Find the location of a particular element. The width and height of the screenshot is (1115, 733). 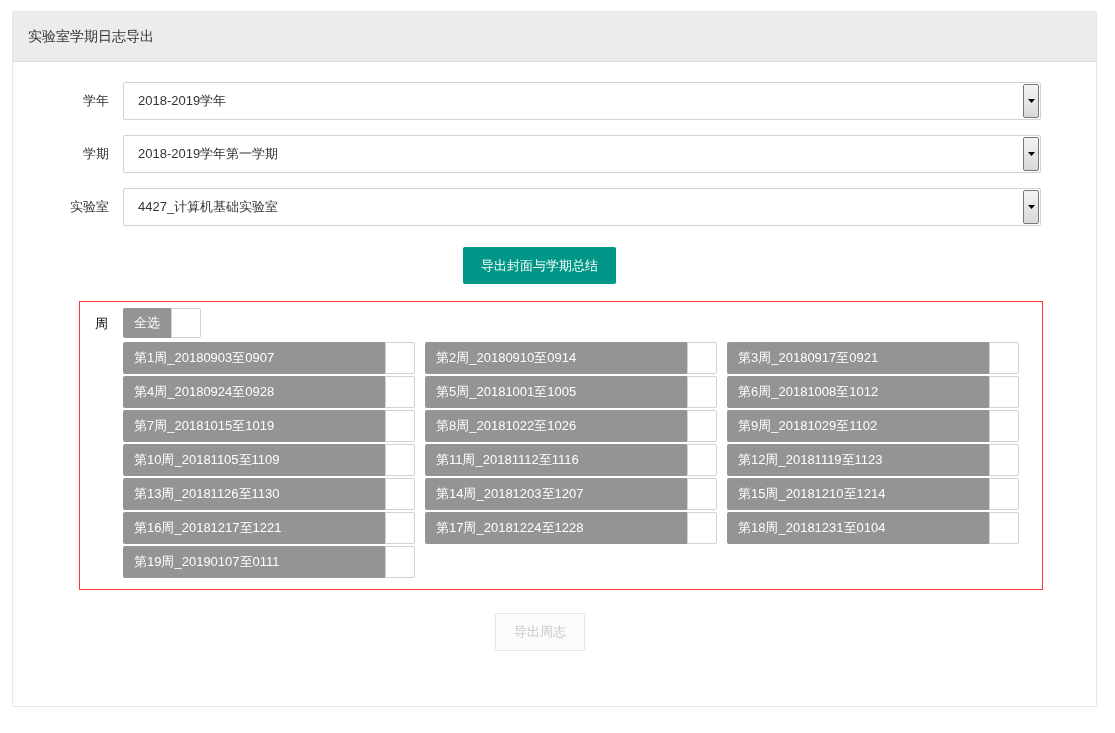

week-option-label: 第7周_20181015至1019 is located at coordinates (254, 426).